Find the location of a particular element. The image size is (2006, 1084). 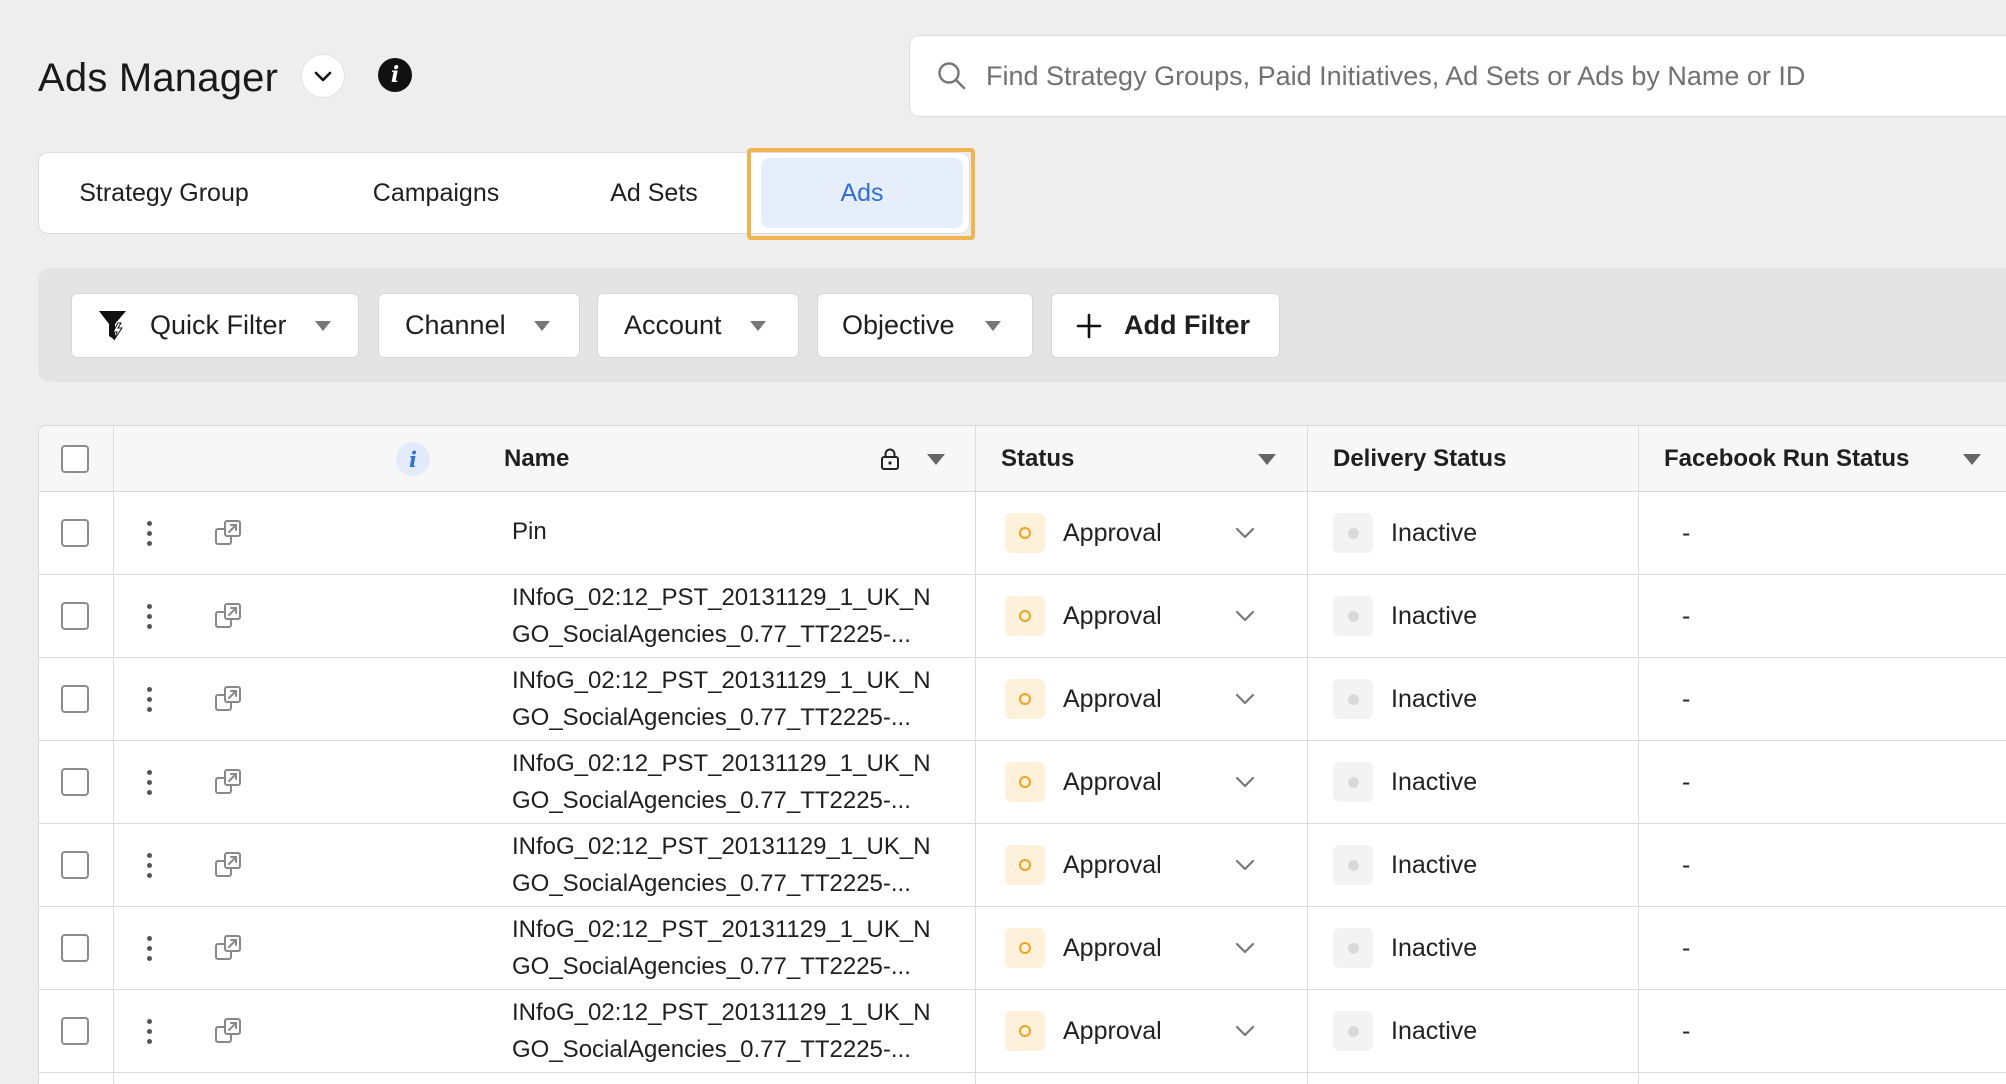

select-all-cell is located at coordinates (75, 459).